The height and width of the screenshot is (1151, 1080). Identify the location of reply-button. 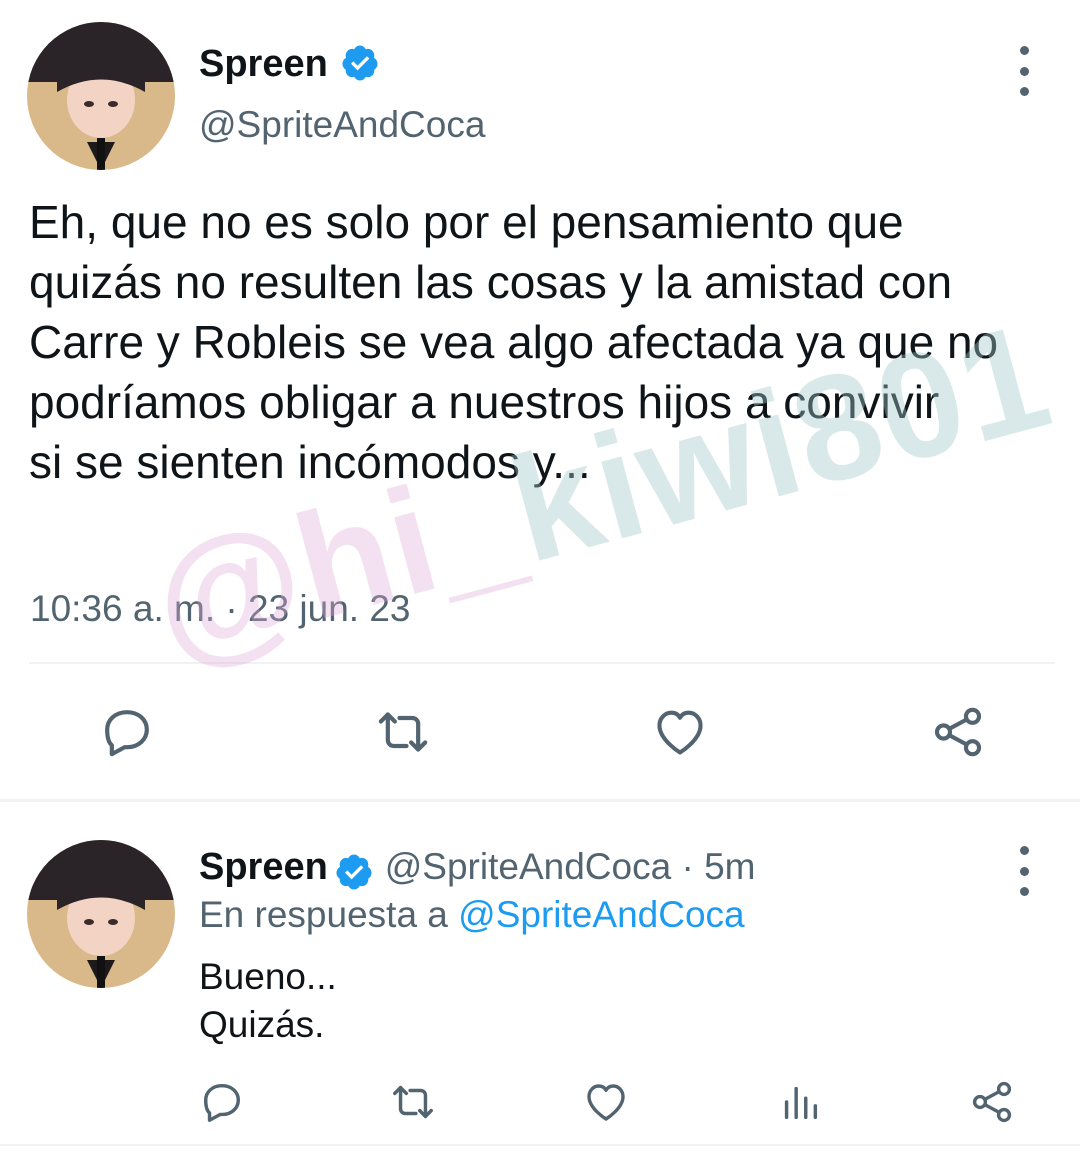
(127, 732).